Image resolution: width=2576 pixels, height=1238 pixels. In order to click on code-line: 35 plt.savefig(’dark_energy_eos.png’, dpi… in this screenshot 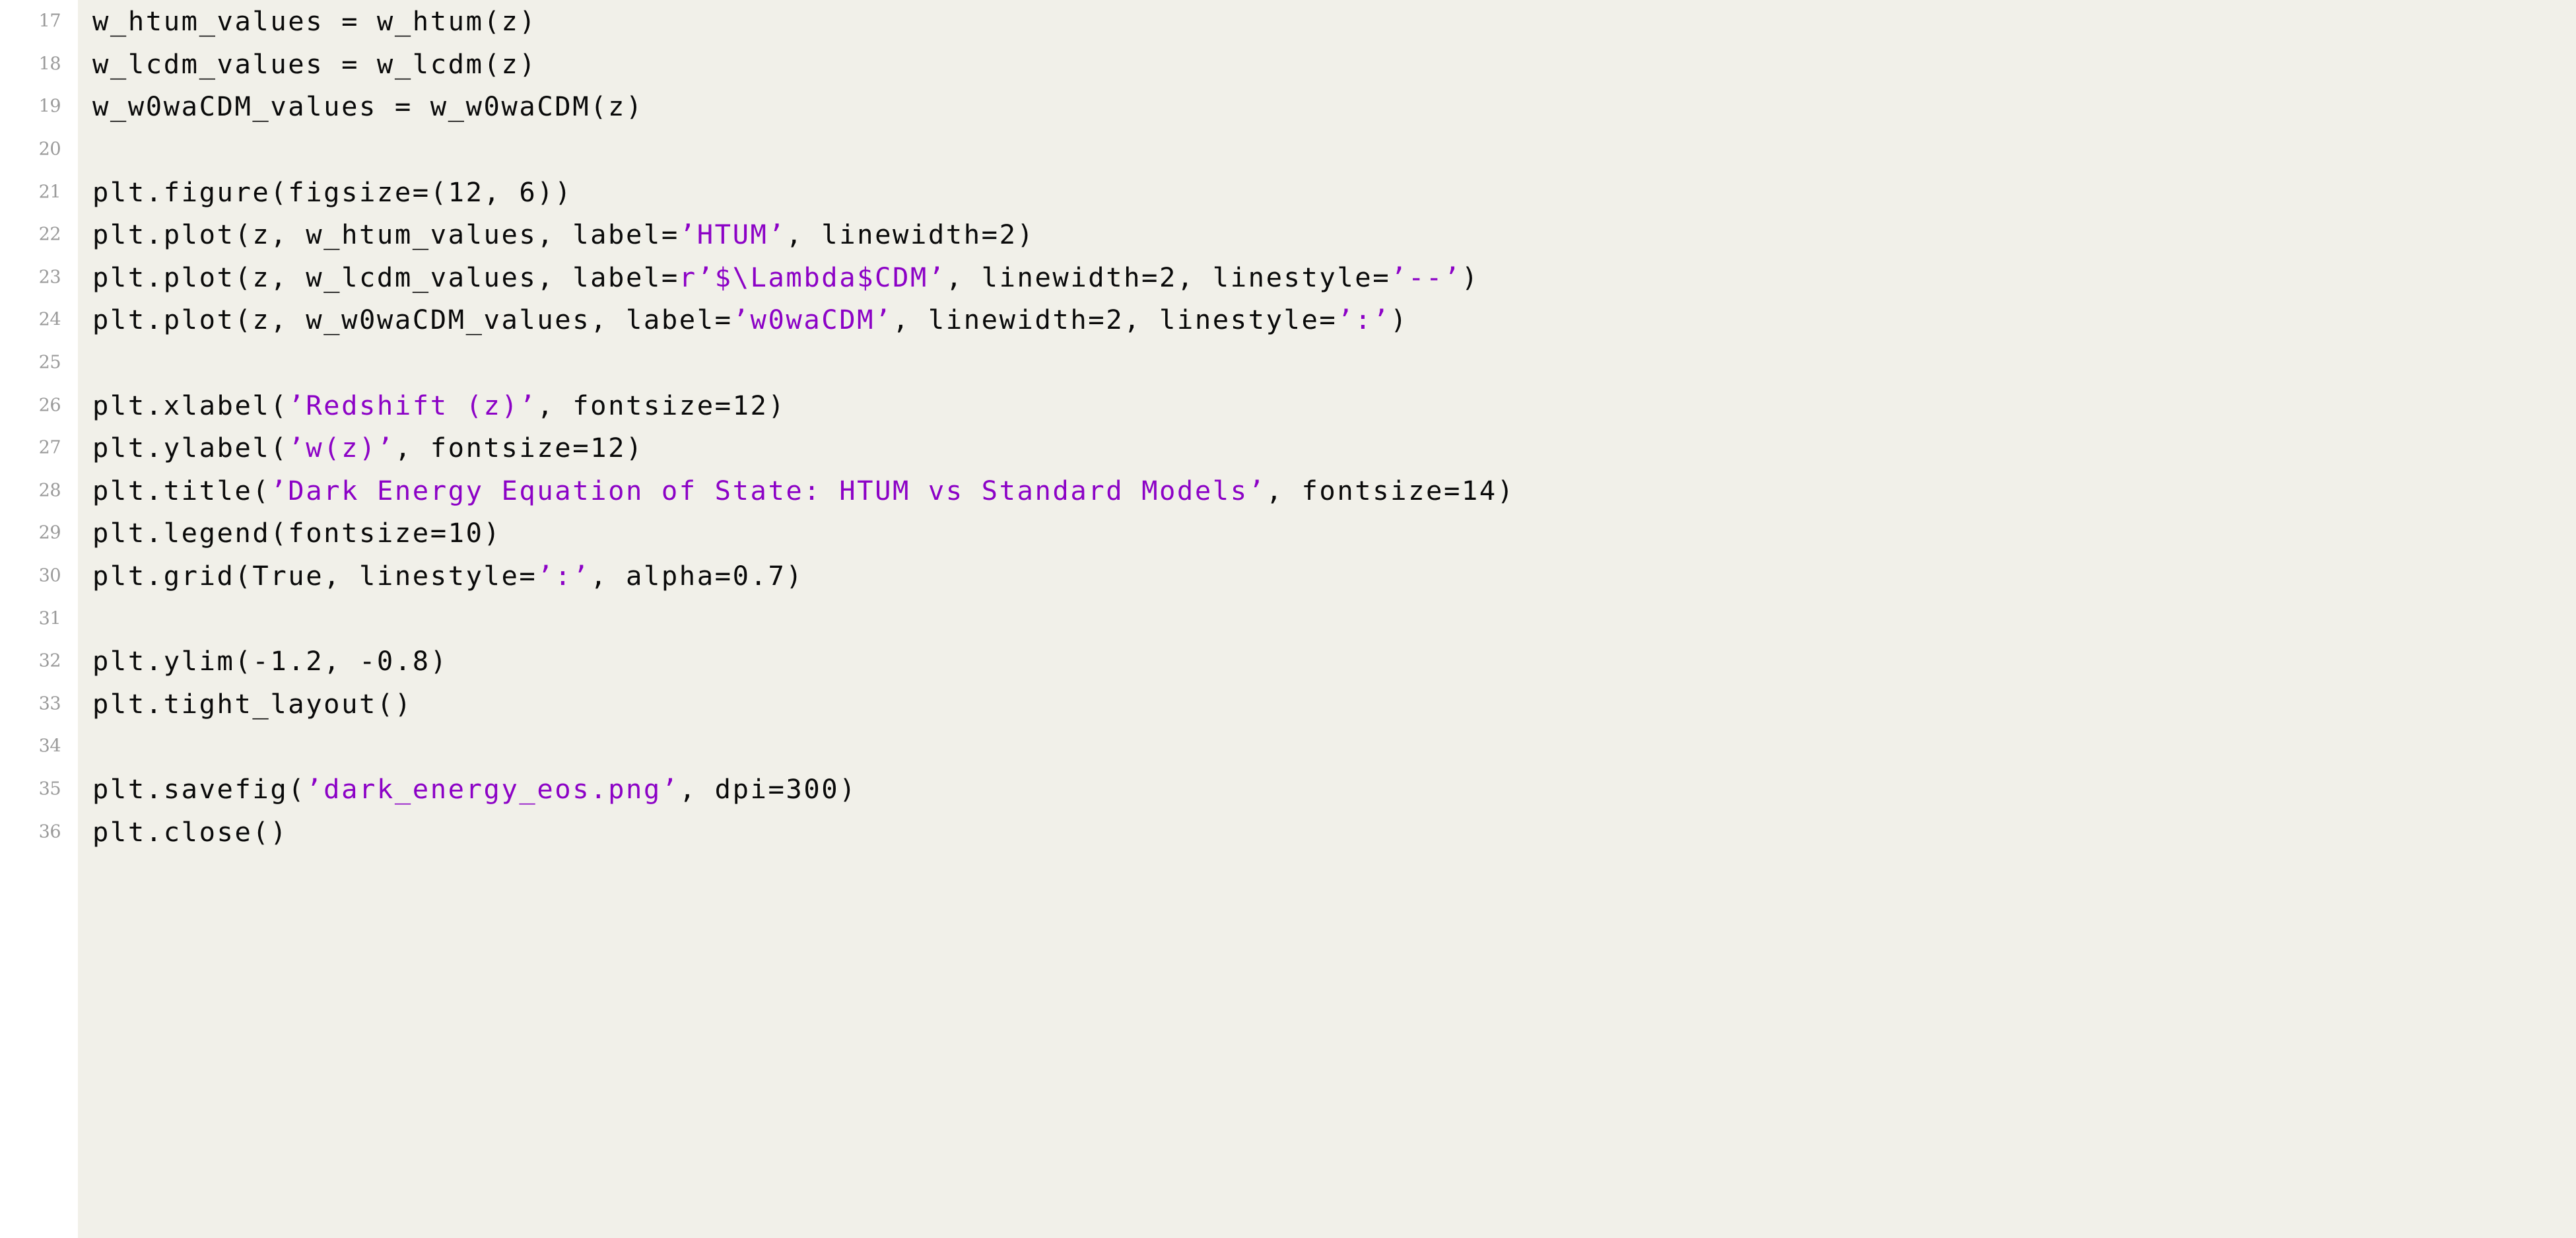, I will do `click(1288, 789)`.